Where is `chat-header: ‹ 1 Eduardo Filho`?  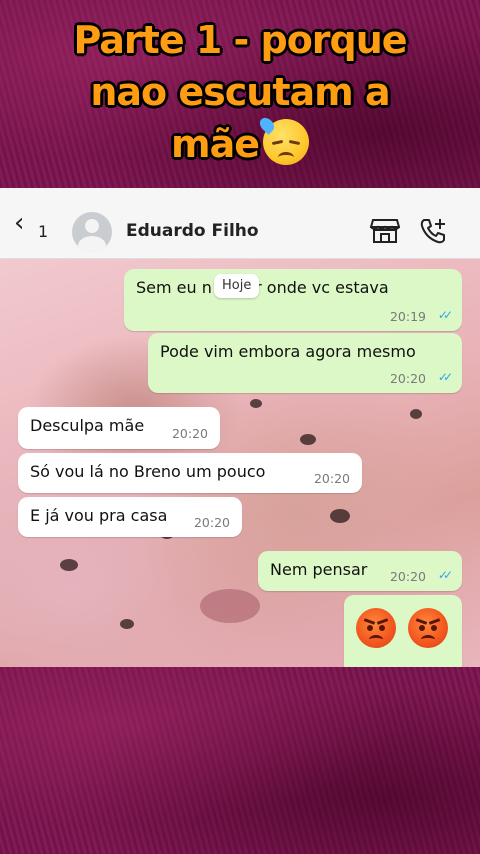
chat-header: ‹ 1 Eduardo Filho is located at coordinates (240, 223).